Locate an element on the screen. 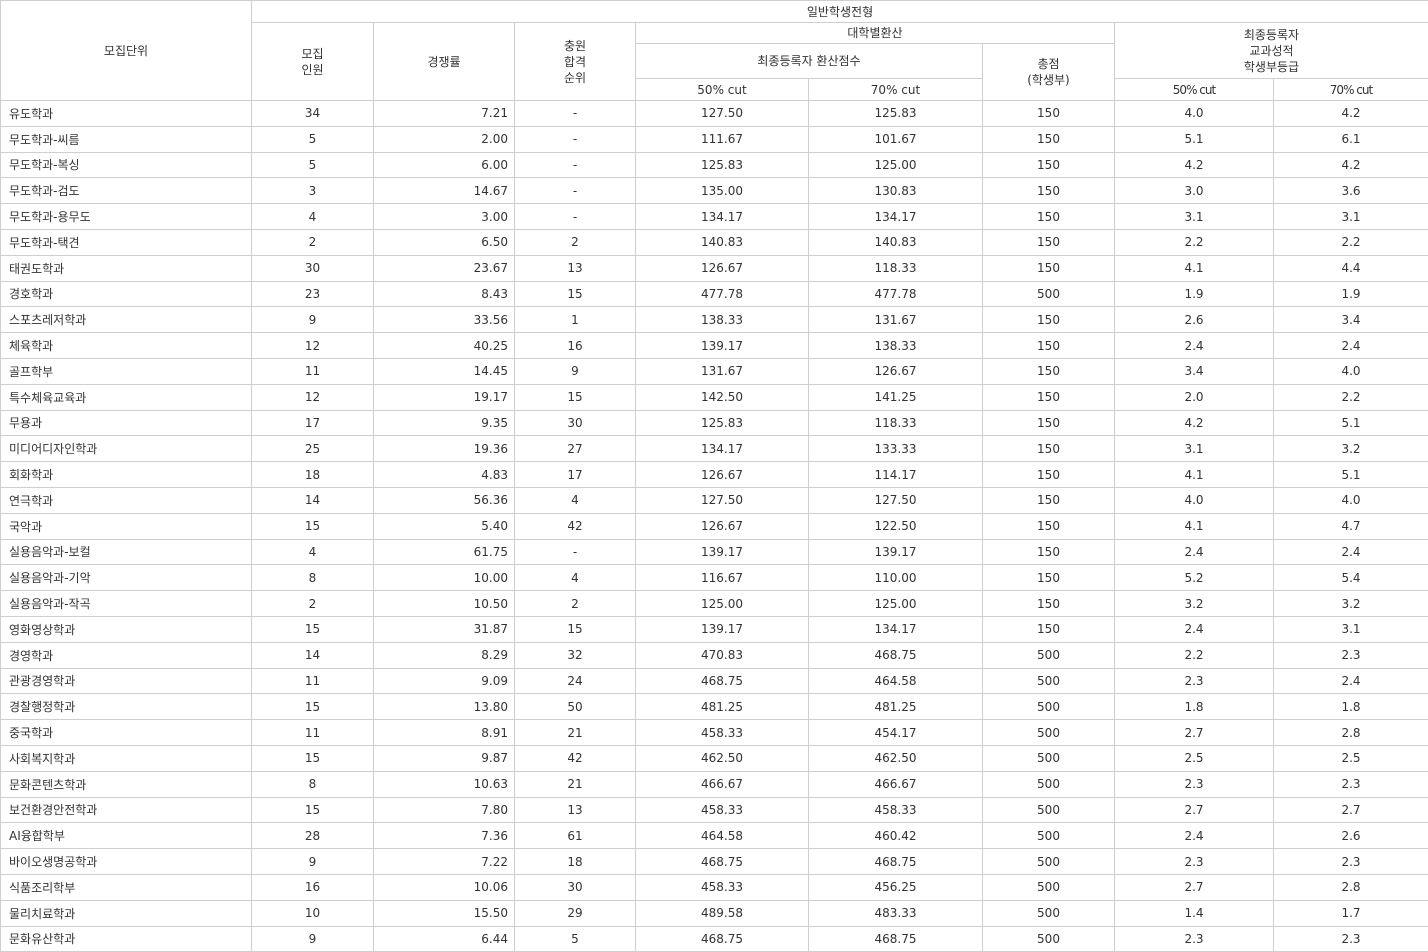 This screenshot has height=952, width=1428. cell-rank: 61 is located at coordinates (575, 836).